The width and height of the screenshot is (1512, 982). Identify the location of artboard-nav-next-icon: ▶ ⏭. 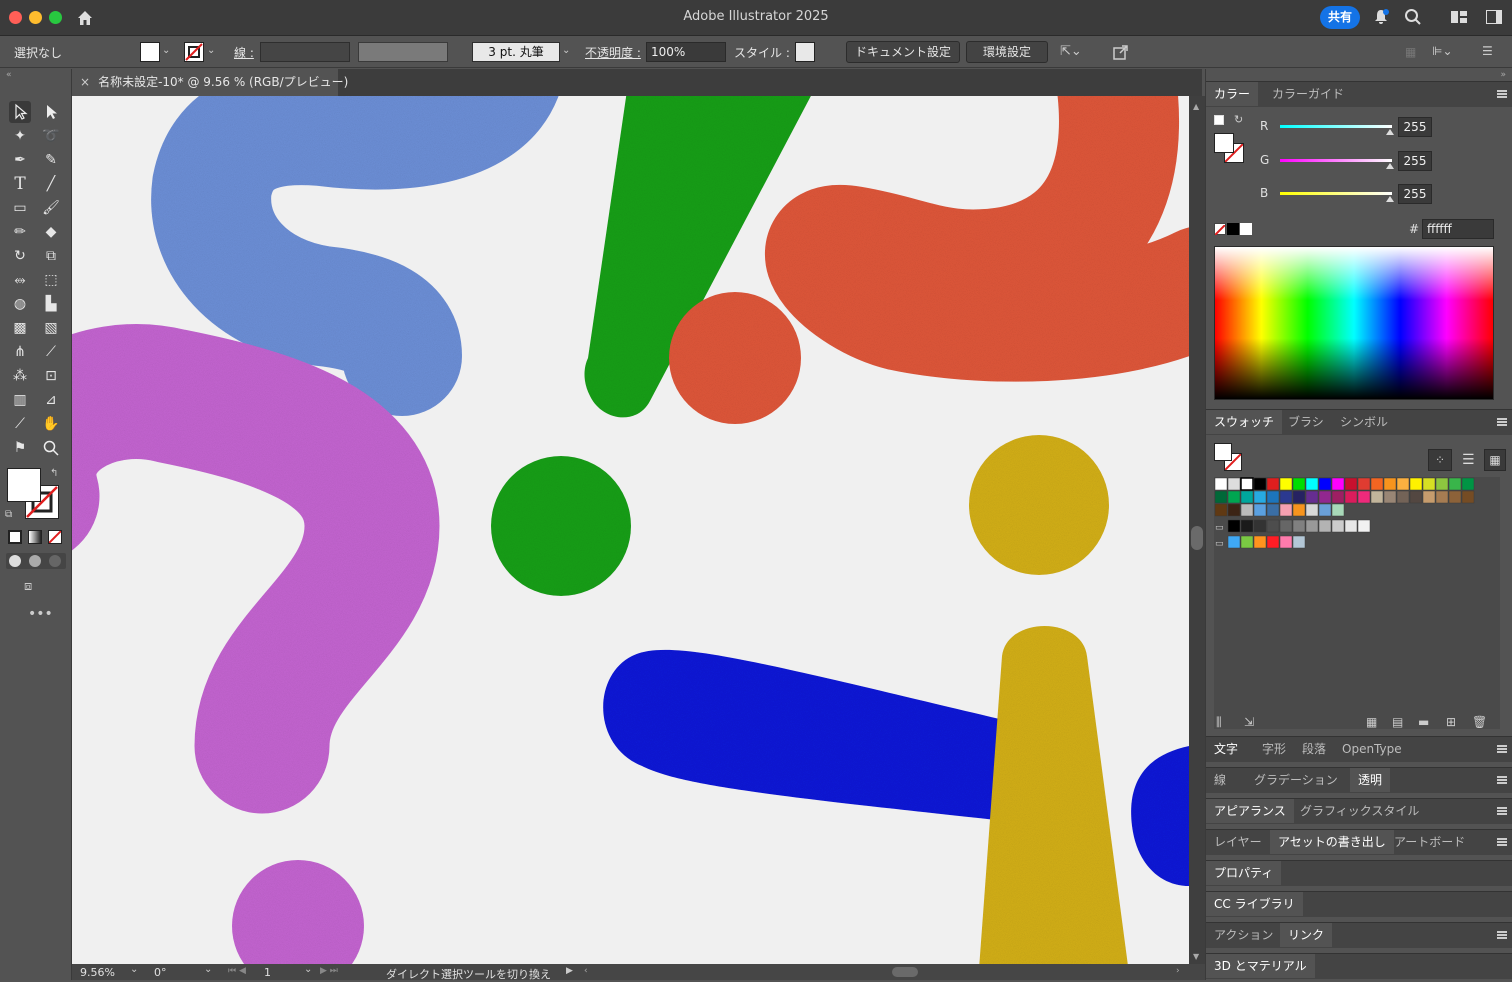
(329, 971).